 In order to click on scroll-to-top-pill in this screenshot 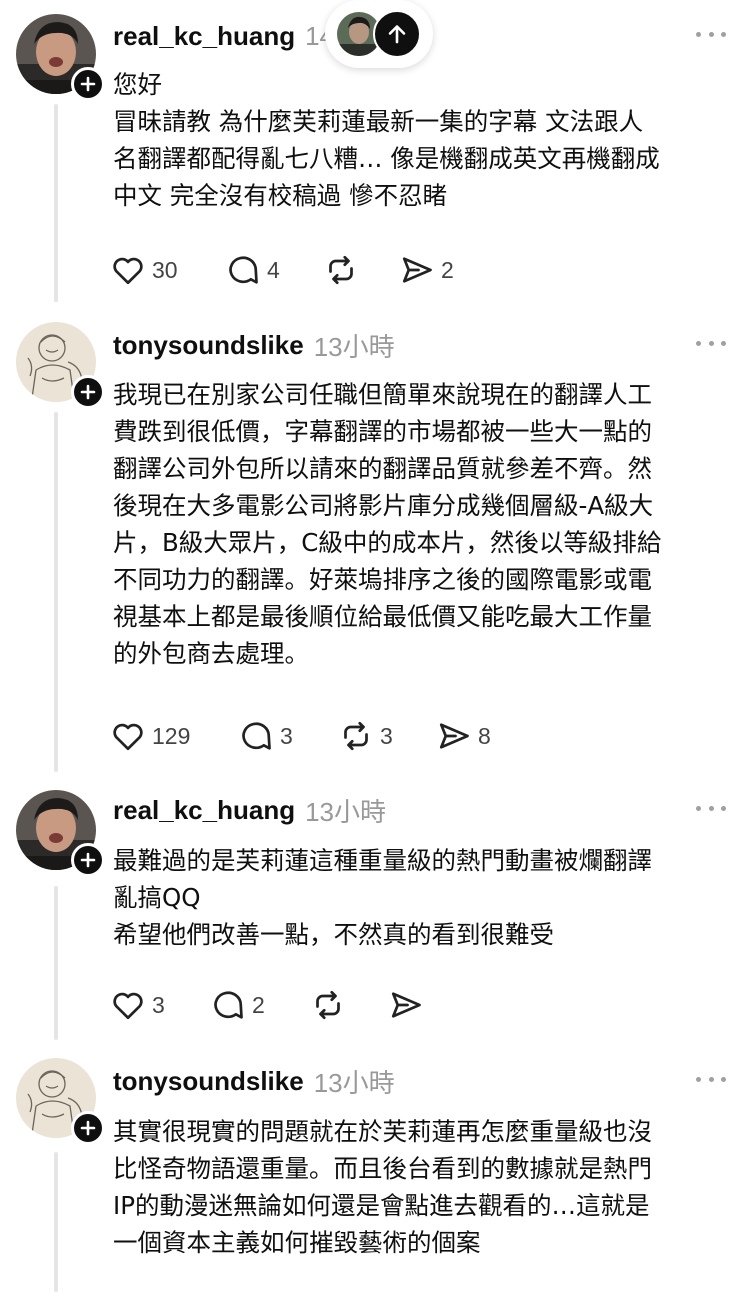, I will do `click(379, 34)`.